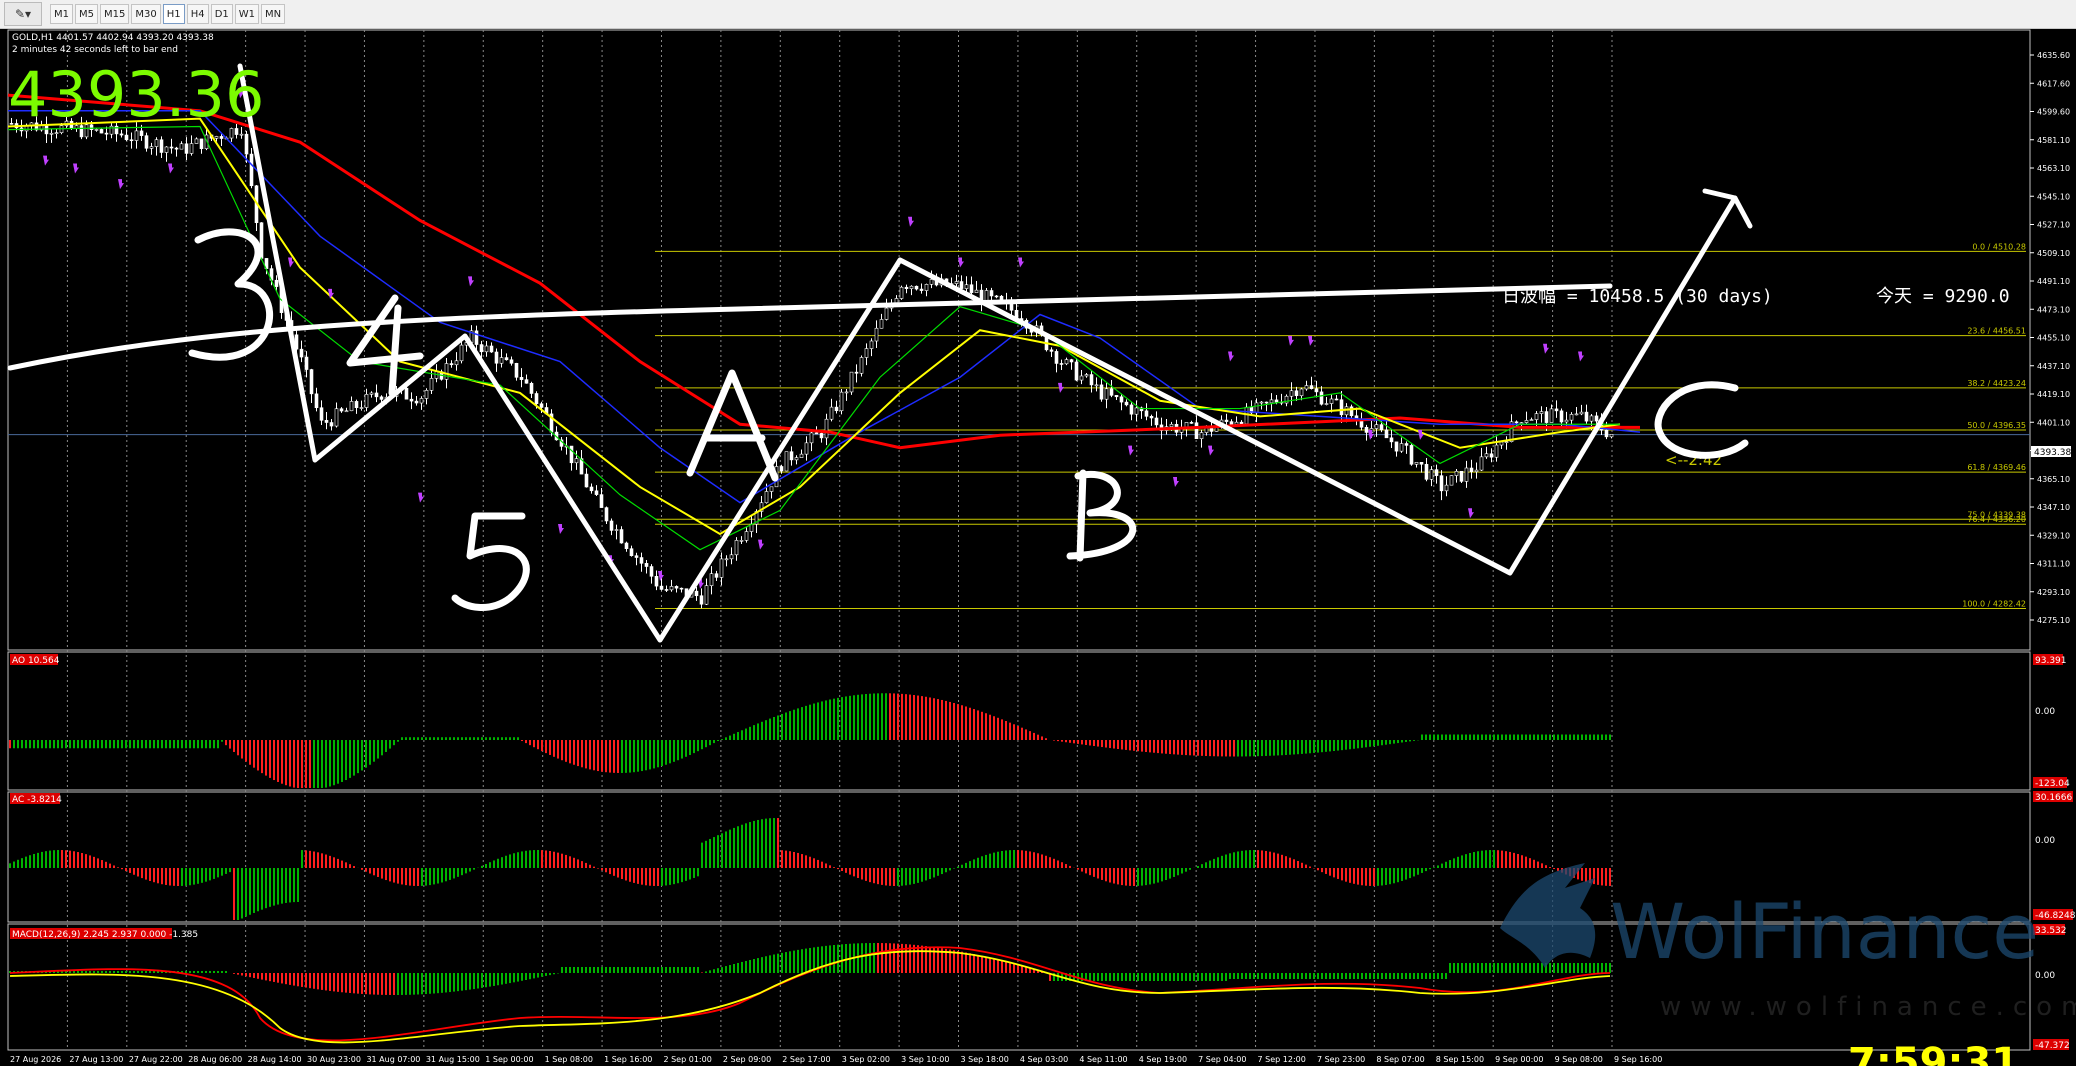 The image size is (2076, 1066). What do you see at coordinates (1103, 1059) in the screenshot?
I see `time-label: 4 Sep 11:00` at bounding box center [1103, 1059].